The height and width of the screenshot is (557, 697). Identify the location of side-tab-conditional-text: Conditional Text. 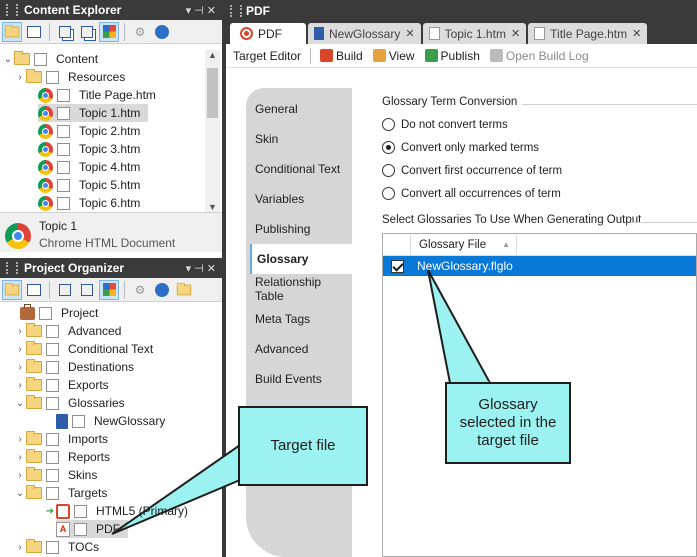
(303, 169).